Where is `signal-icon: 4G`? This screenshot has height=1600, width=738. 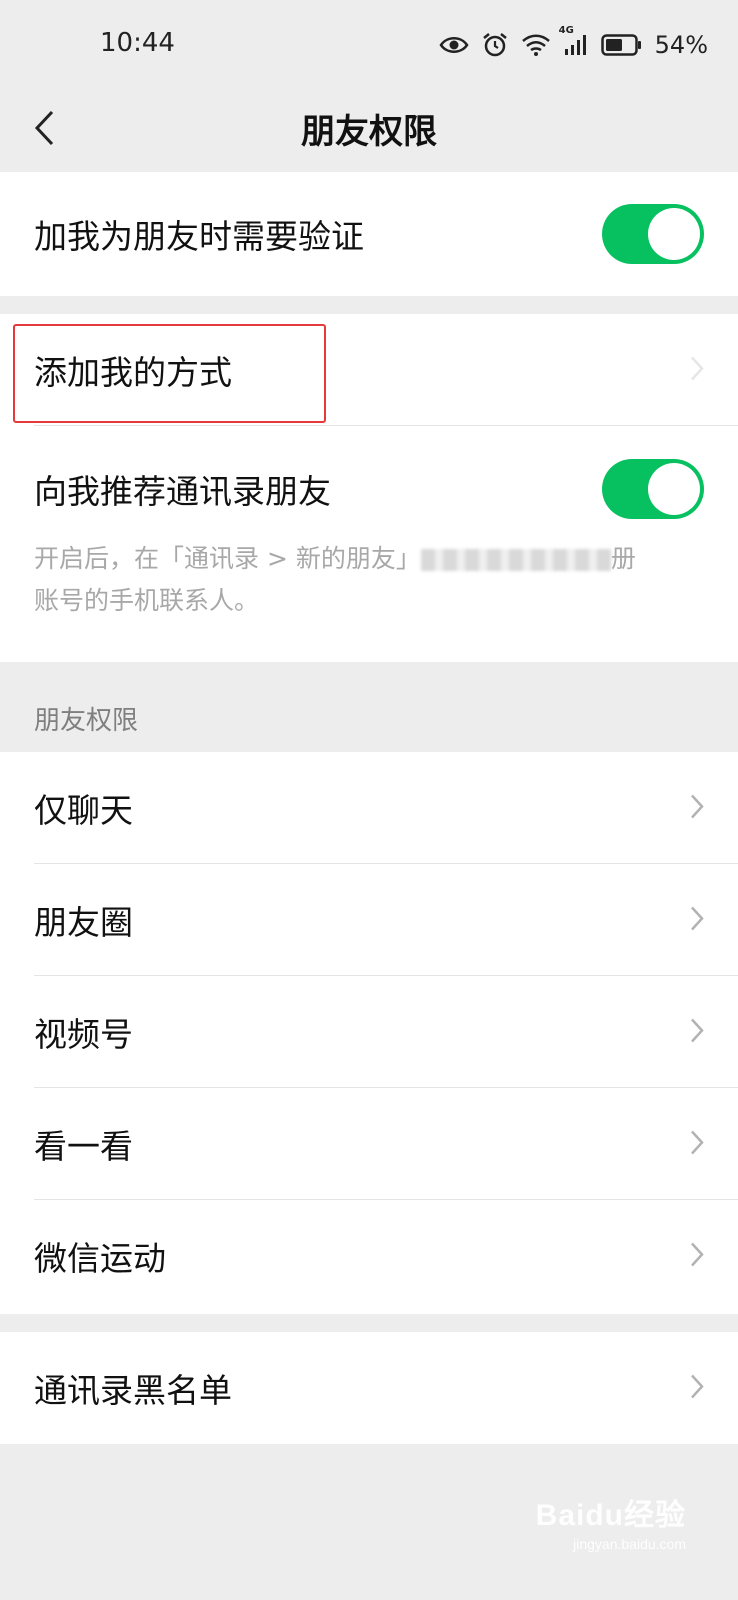
signal-icon: 4G is located at coordinates (574, 41).